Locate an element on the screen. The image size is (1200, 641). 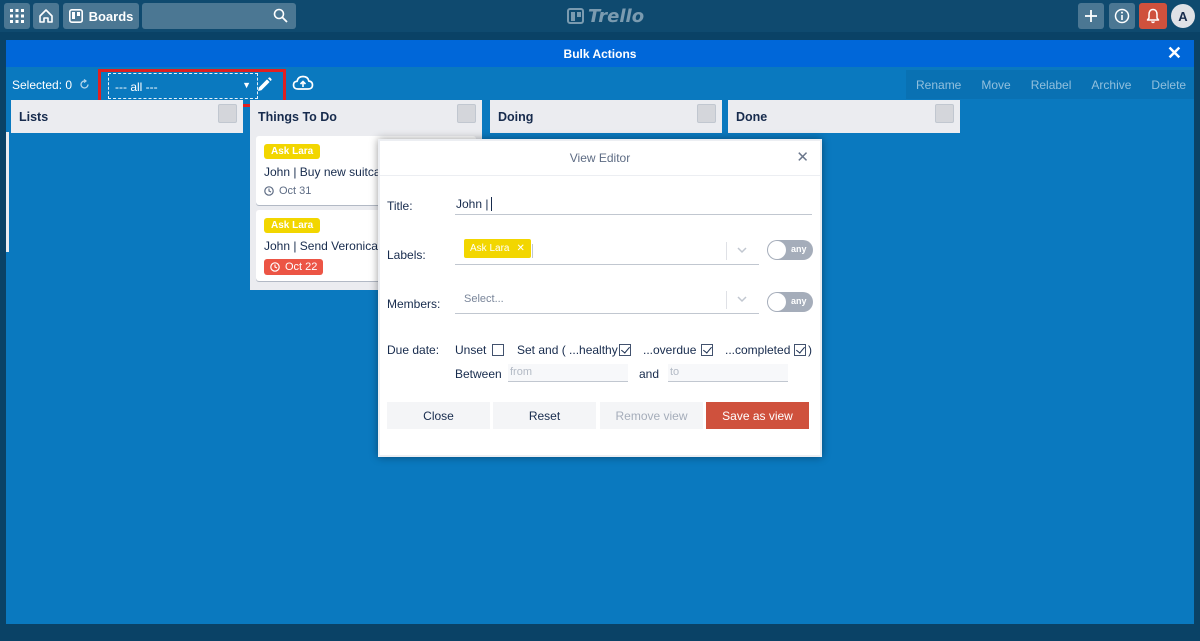
boards-button: Boards is located at coordinates (101, 16).